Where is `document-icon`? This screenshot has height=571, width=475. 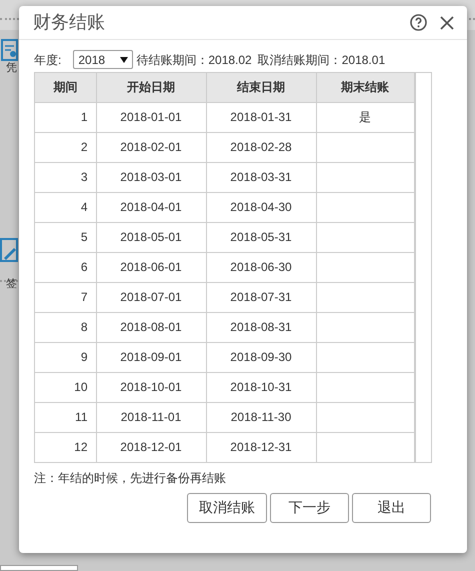
document-icon is located at coordinates (9, 50).